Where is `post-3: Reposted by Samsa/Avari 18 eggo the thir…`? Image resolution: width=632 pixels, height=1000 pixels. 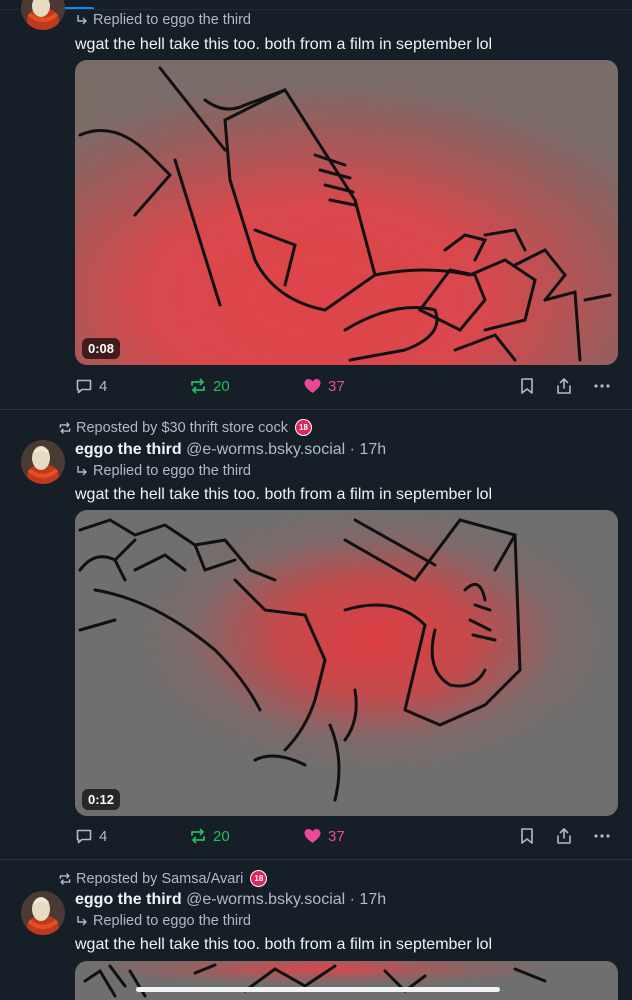 post-3: Reposted by Samsa/Avari 18 eggo the thir… is located at coordinates (316, 930).